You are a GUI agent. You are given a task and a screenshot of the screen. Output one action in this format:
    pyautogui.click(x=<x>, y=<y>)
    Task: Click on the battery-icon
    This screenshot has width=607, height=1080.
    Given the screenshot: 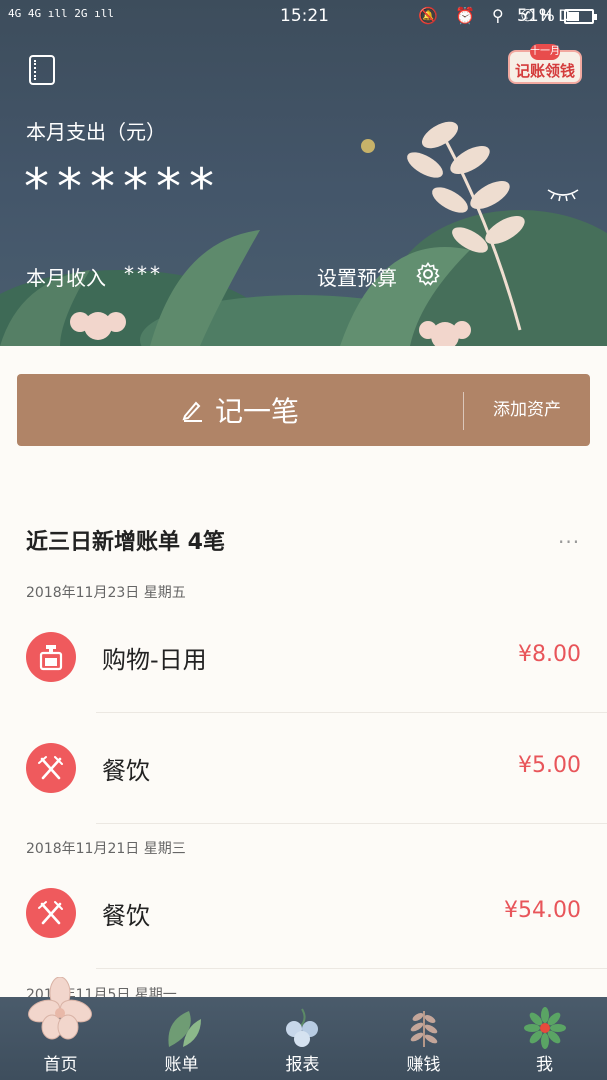 What is the action you would take?
    pyautogui.click(x=580, y=16)
    